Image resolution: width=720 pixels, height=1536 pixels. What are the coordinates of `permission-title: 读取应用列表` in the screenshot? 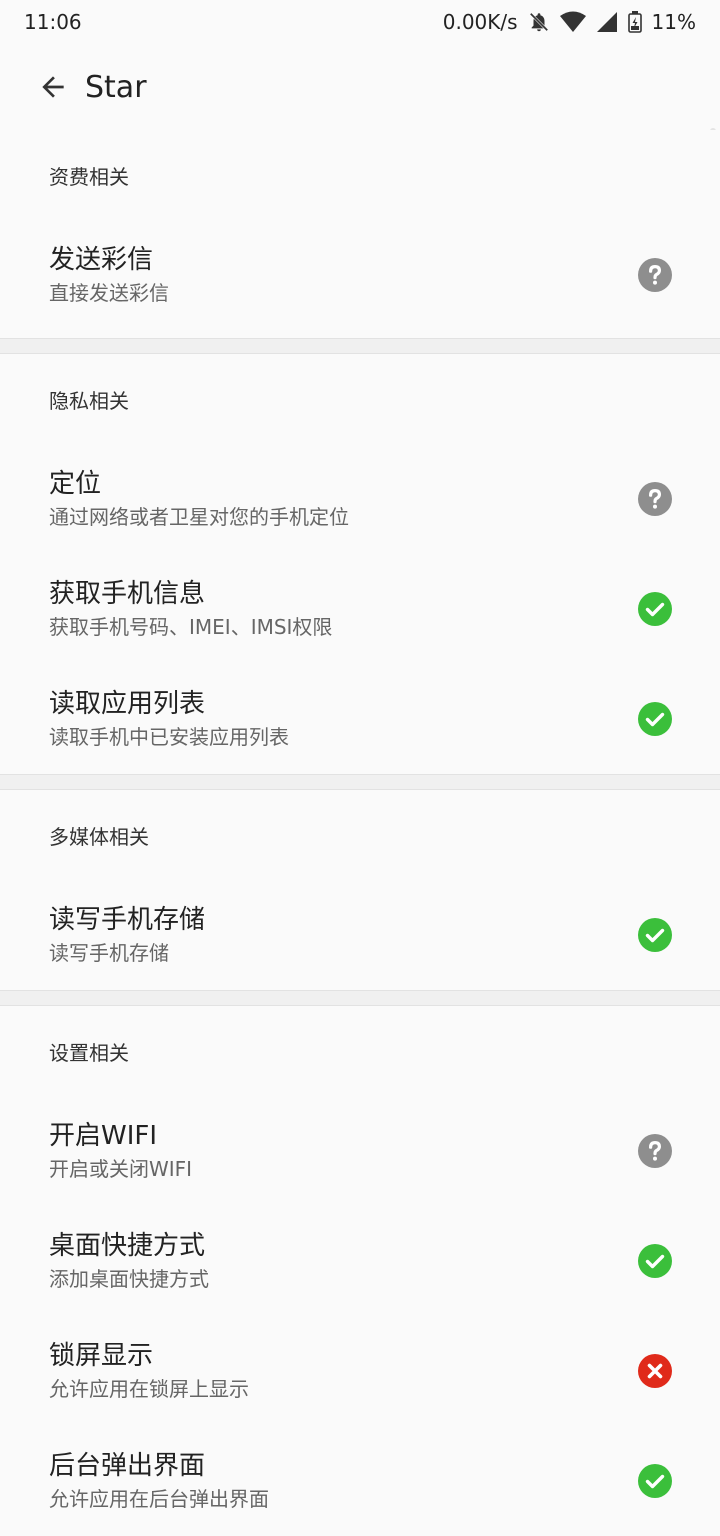 It's located at (127, 704).